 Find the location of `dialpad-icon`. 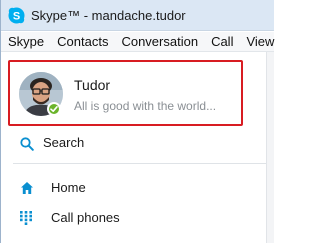

dialpad-icon is located at coordinates (26, 220).